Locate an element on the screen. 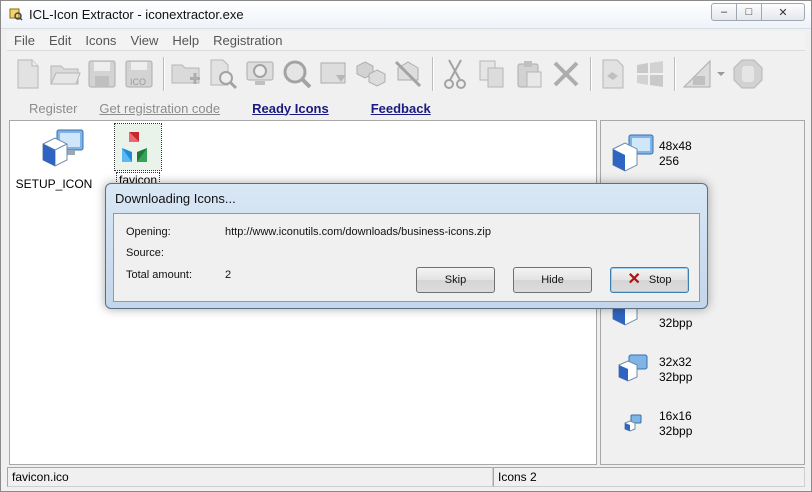 The width and height of the screenshot is (812, 492). paste-icon is located at coordinates (529, 74).